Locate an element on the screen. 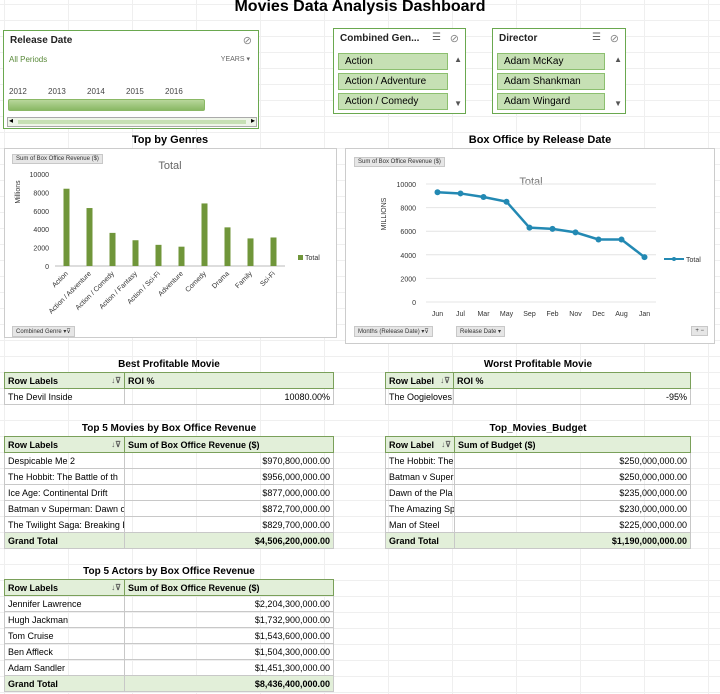 This screenshot has height=694, width=720. chart-title: Total is located at coordinates (530, 182).